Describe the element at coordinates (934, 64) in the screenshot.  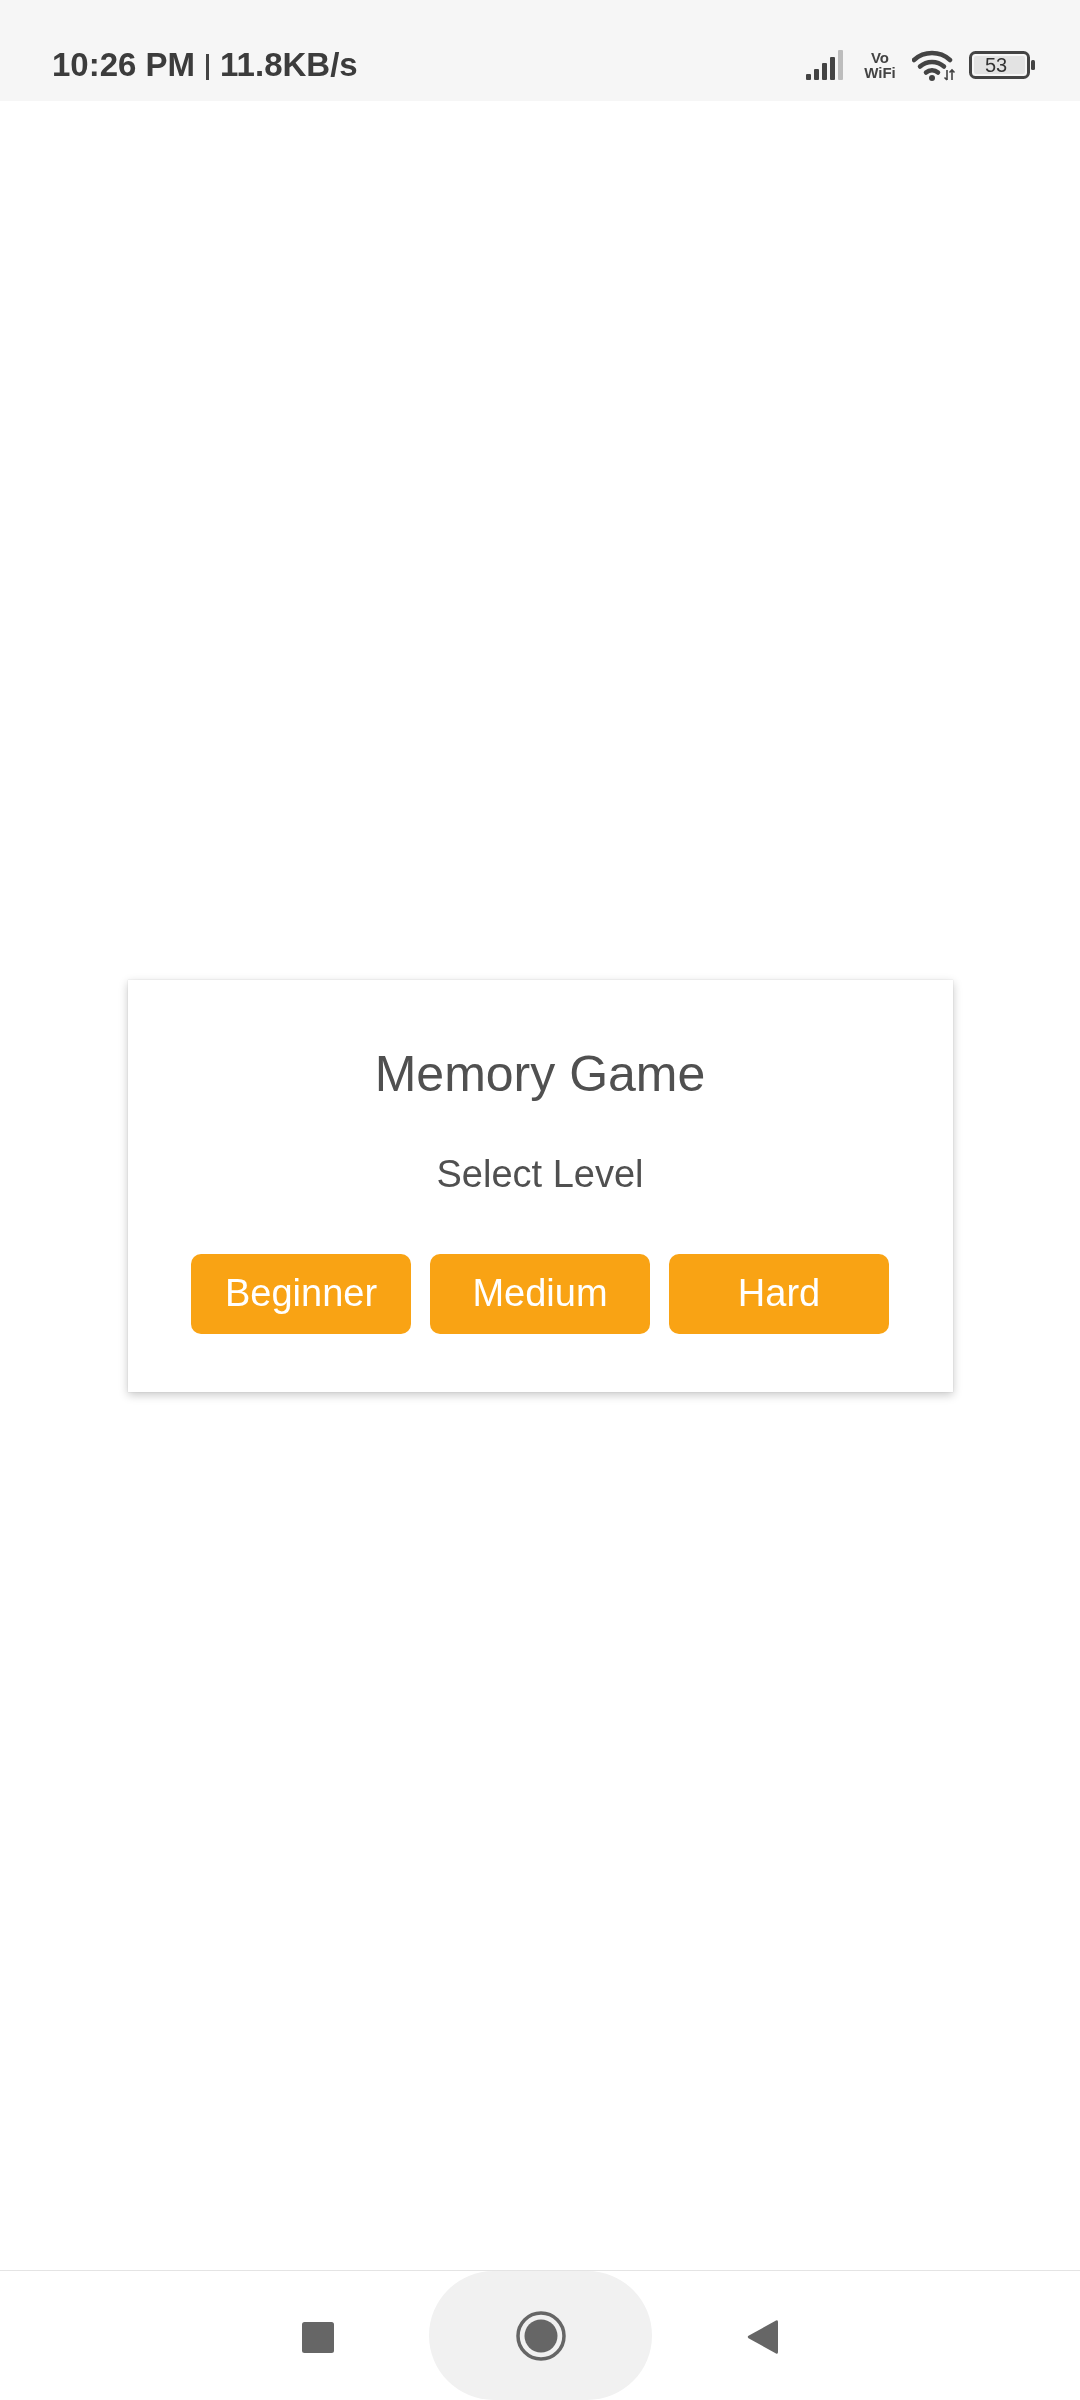
I see `wifi-icon` at that location.